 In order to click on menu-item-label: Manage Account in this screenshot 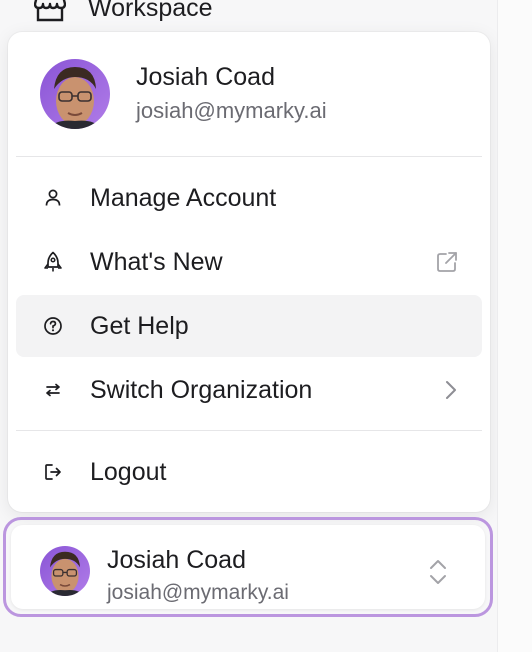, I will do `click(183, 197)`.